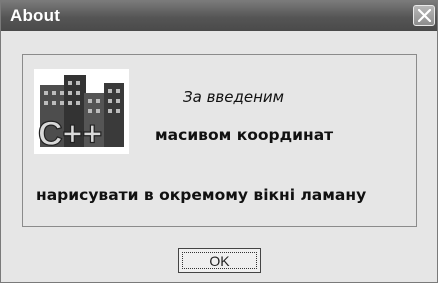  I want to click on about-line-2: масивом координат, so click(244, 135).